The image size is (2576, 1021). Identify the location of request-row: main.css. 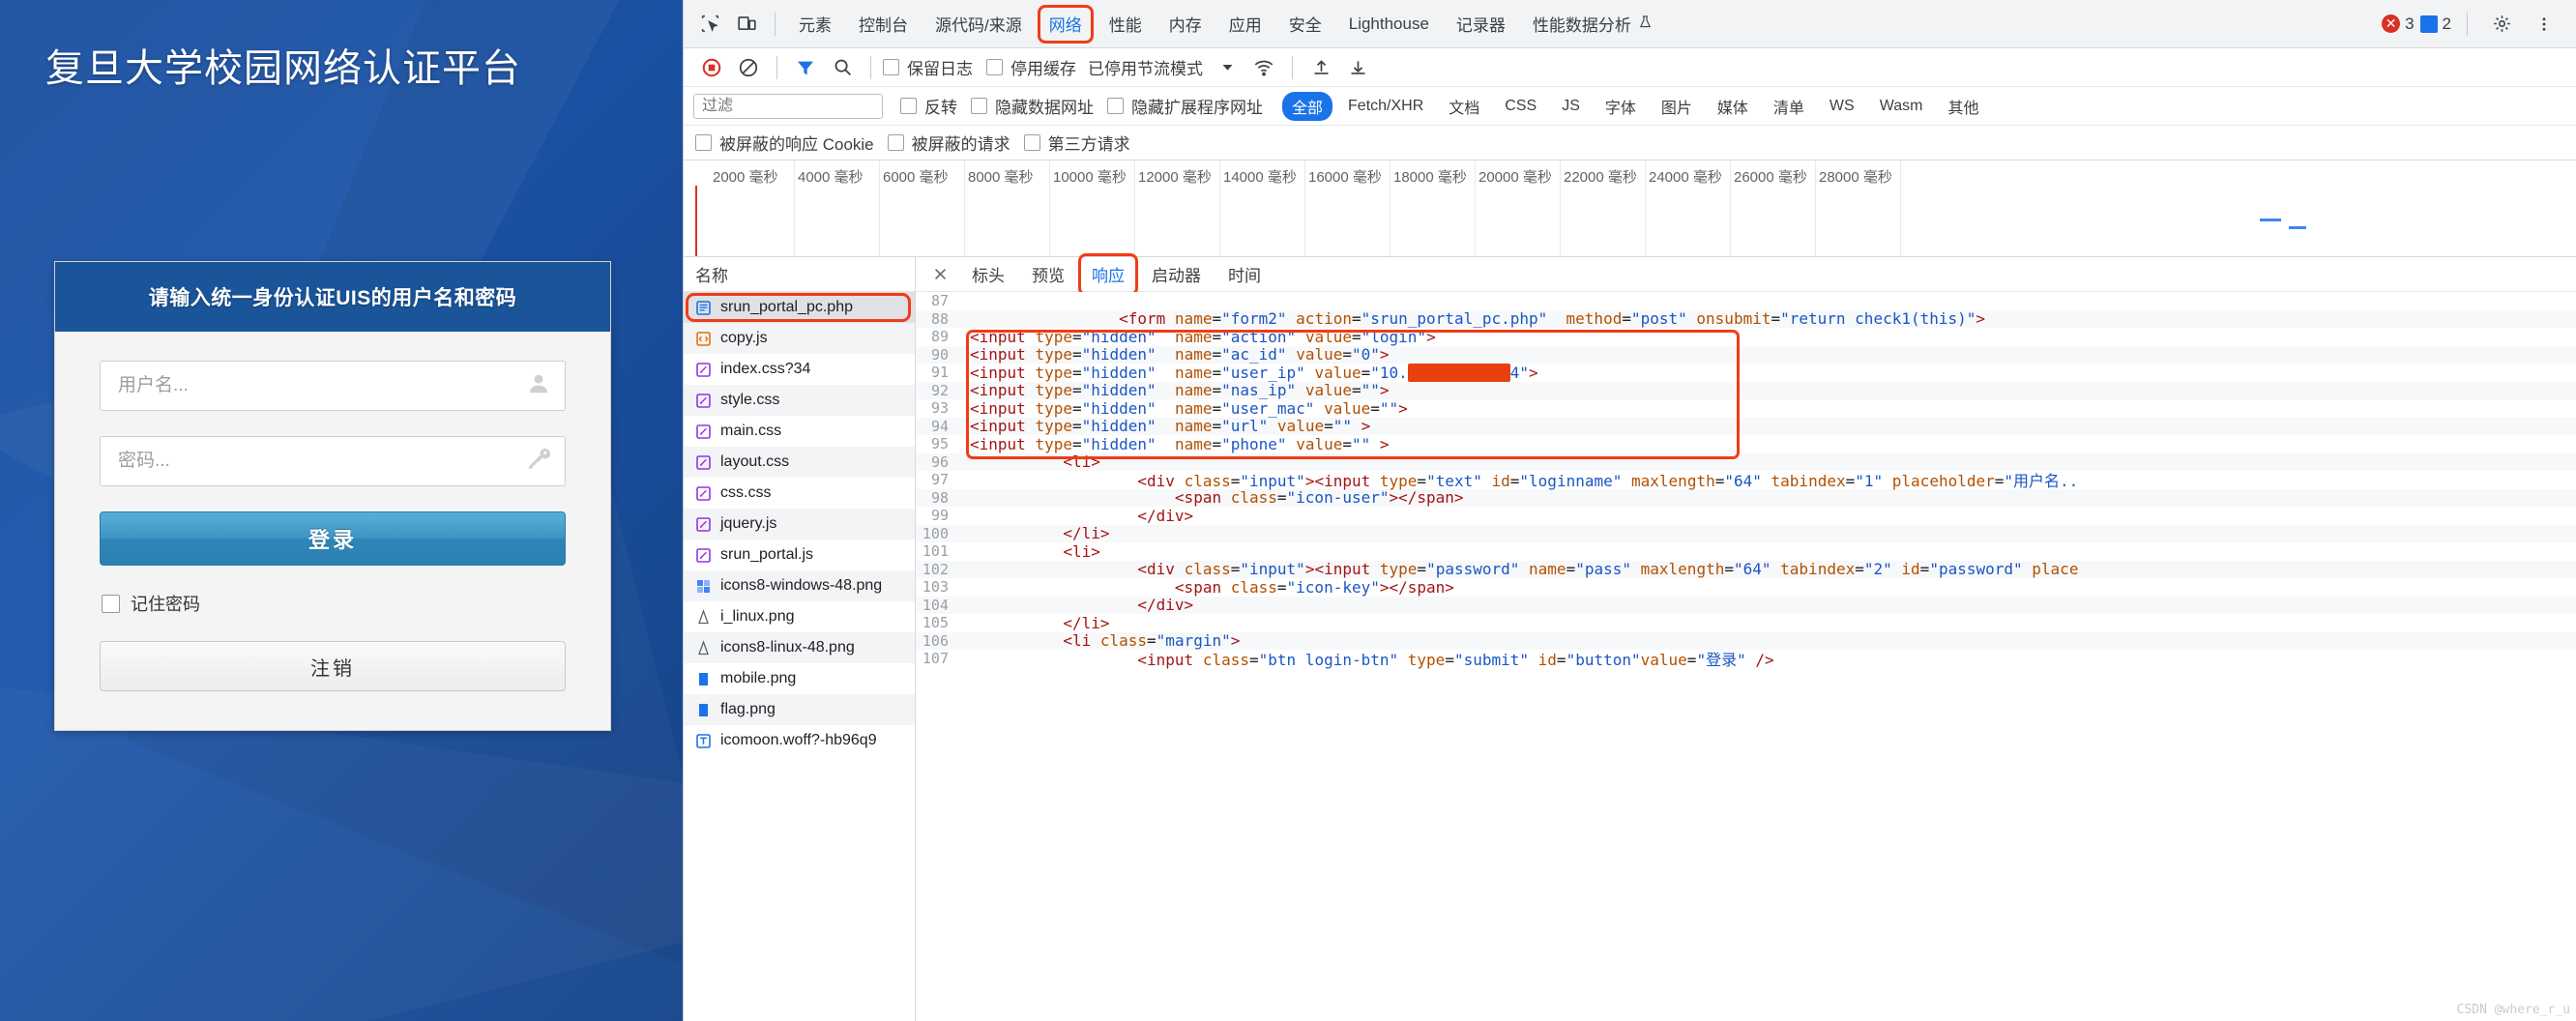
(799, 431).